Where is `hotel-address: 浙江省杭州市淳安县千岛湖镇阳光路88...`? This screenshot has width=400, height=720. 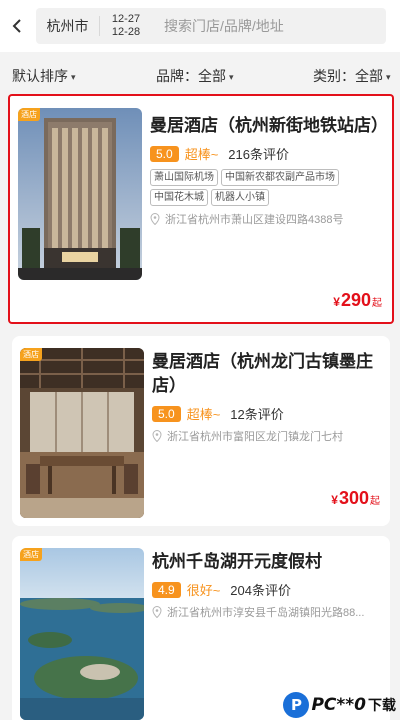
hotel-address: 浙江省杭州市淳安县千岛湖镇阳光路88... is located at coordinates (266, 613).